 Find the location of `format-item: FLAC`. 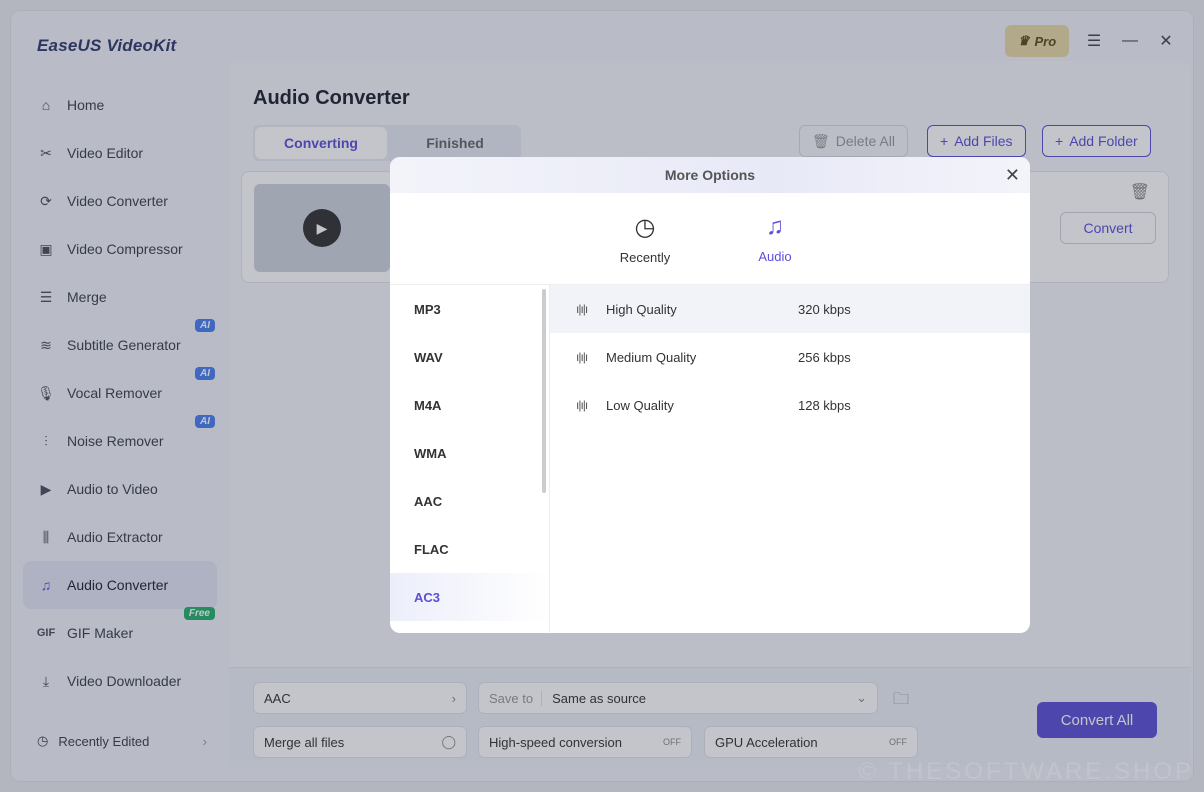

format-item: FLAC is located at coordinates (469, 549).